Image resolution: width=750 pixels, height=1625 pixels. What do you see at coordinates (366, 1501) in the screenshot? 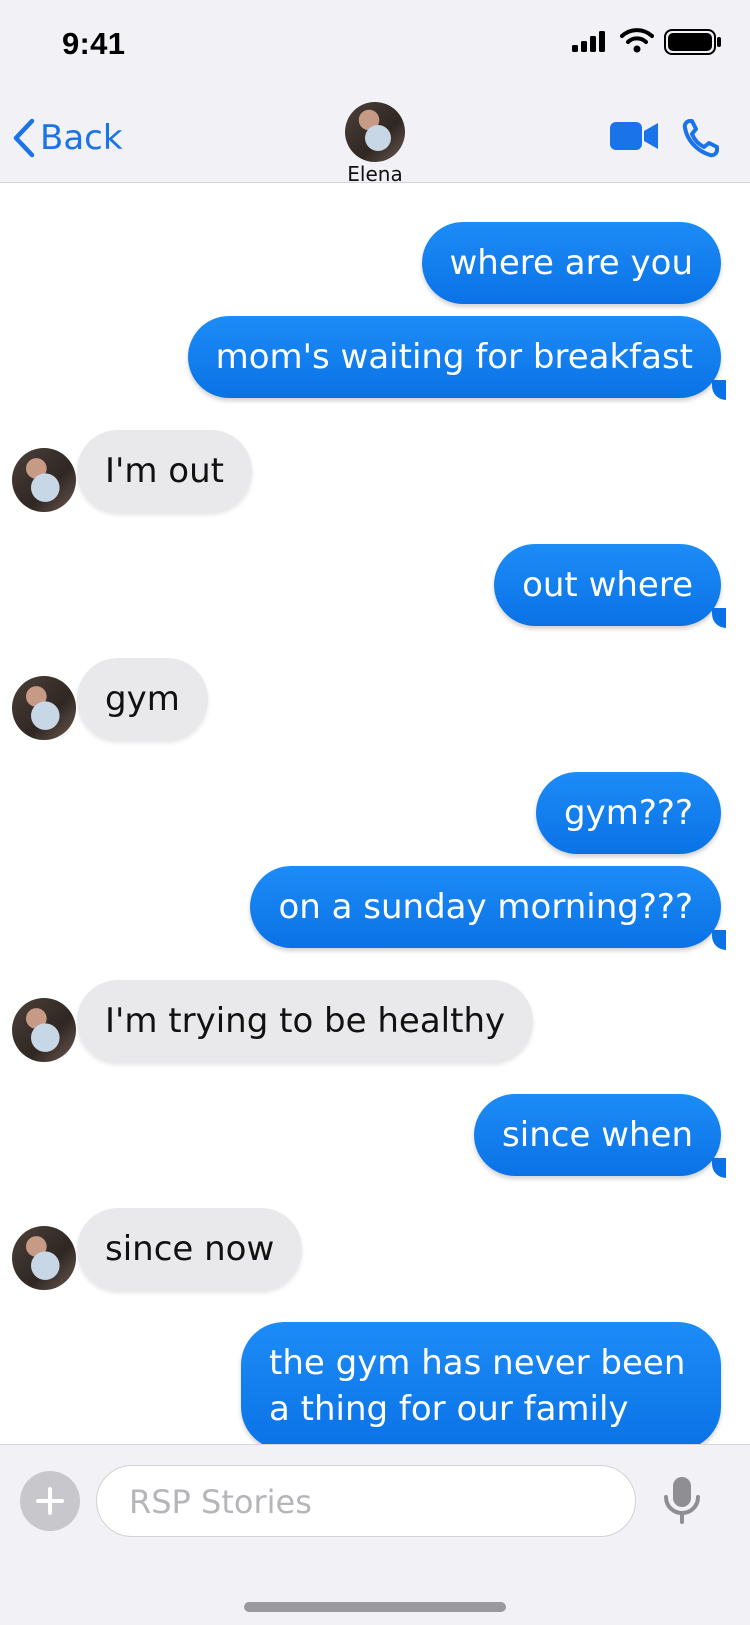
I see `message-input: RSP Stories` at bounding box center [366, 1501].